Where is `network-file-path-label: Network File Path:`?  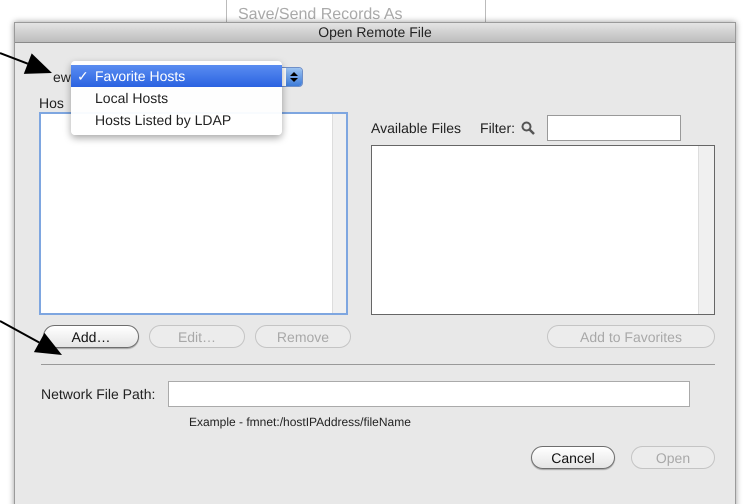
network-file-path-label: Network File Path: is located at coordinates (98, 394).